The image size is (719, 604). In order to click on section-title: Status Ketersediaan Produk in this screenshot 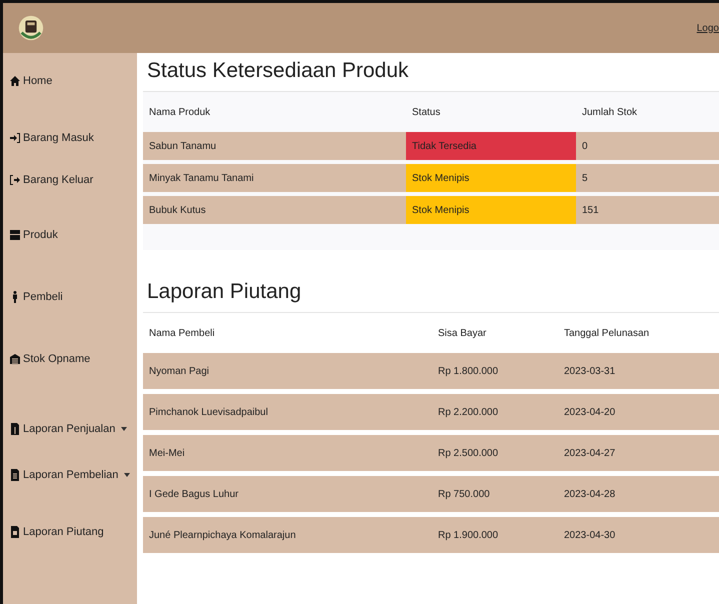, I will do `click(431, 72)`.